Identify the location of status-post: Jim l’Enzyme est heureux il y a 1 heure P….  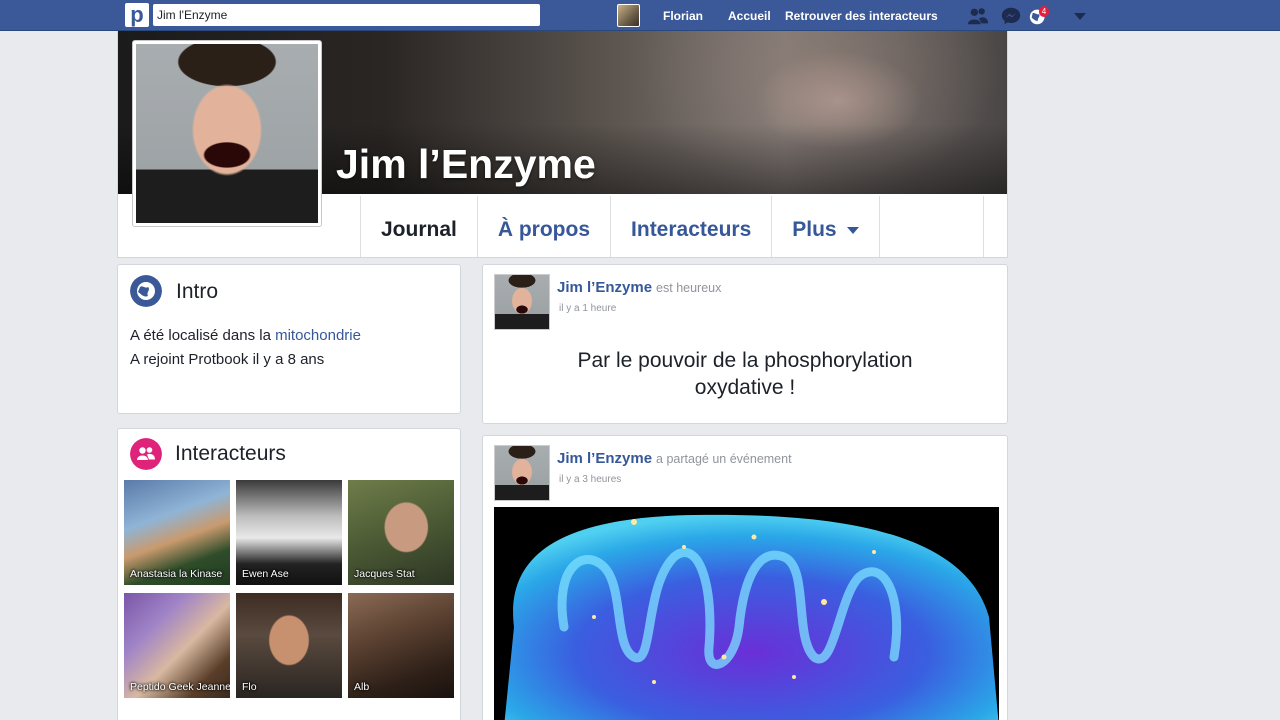
(745, 344).